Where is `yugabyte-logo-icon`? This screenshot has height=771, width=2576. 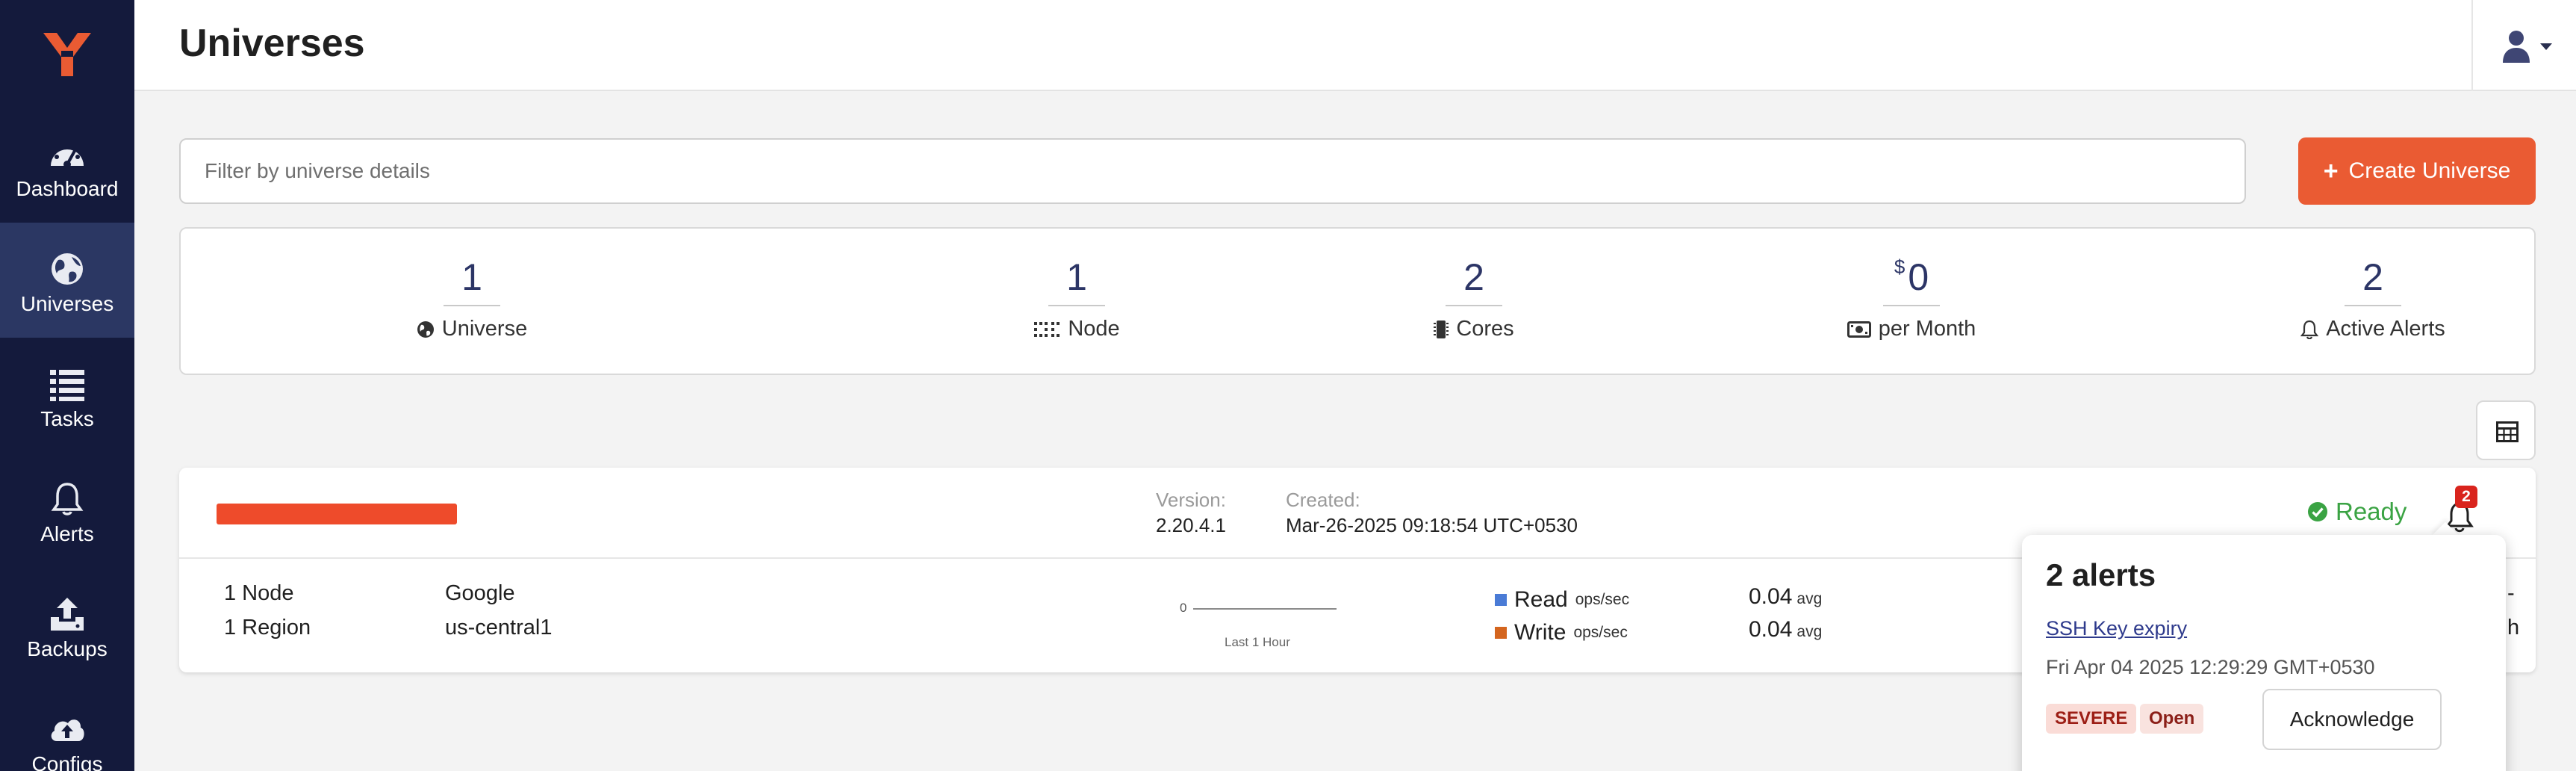 yugabyte-logo-icon is located at coordinates (67, 54).